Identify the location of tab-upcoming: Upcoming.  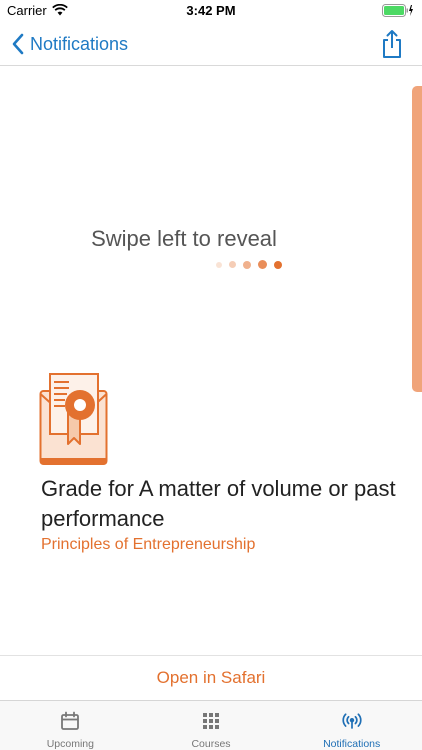
(70, 725).